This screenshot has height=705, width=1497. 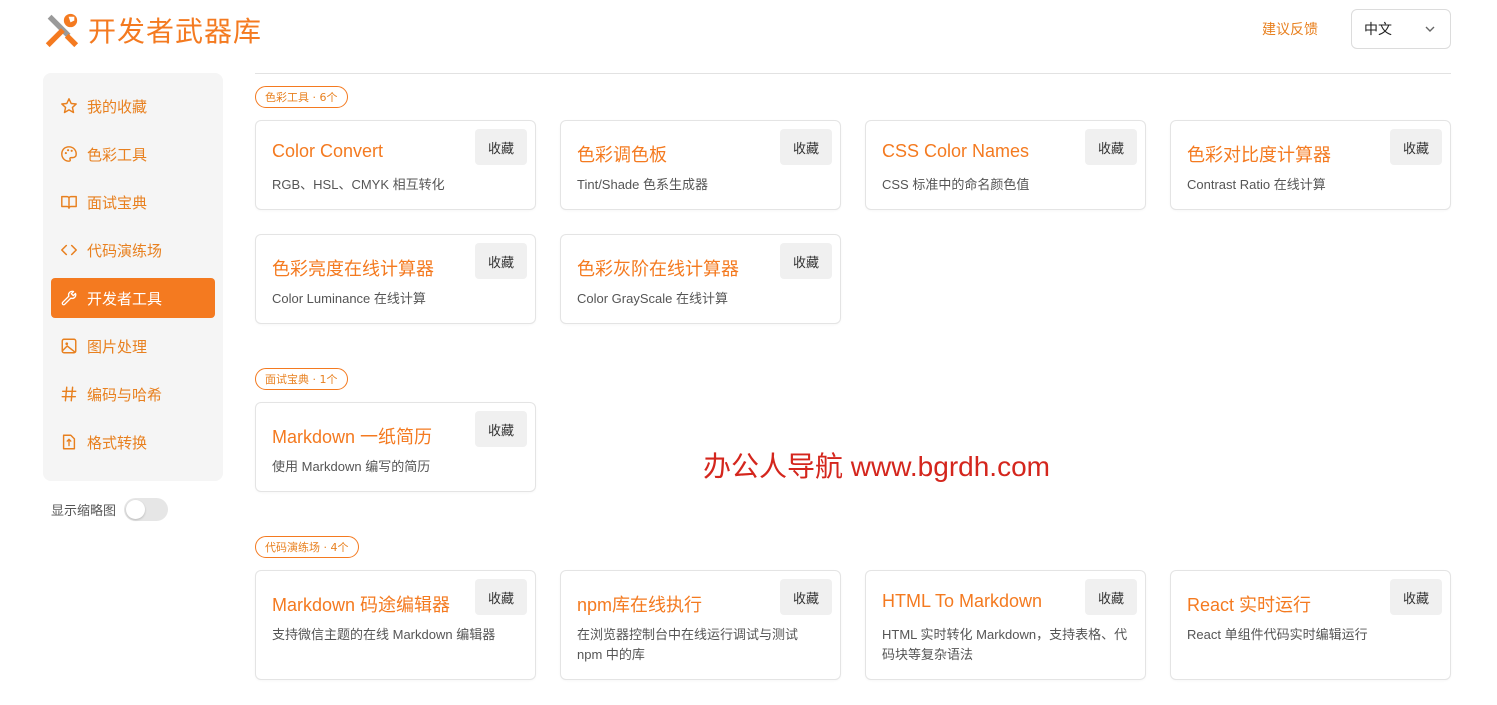 I want to click on sidebar-item-favorites: 我的收藏, so click(x=133, y=106).